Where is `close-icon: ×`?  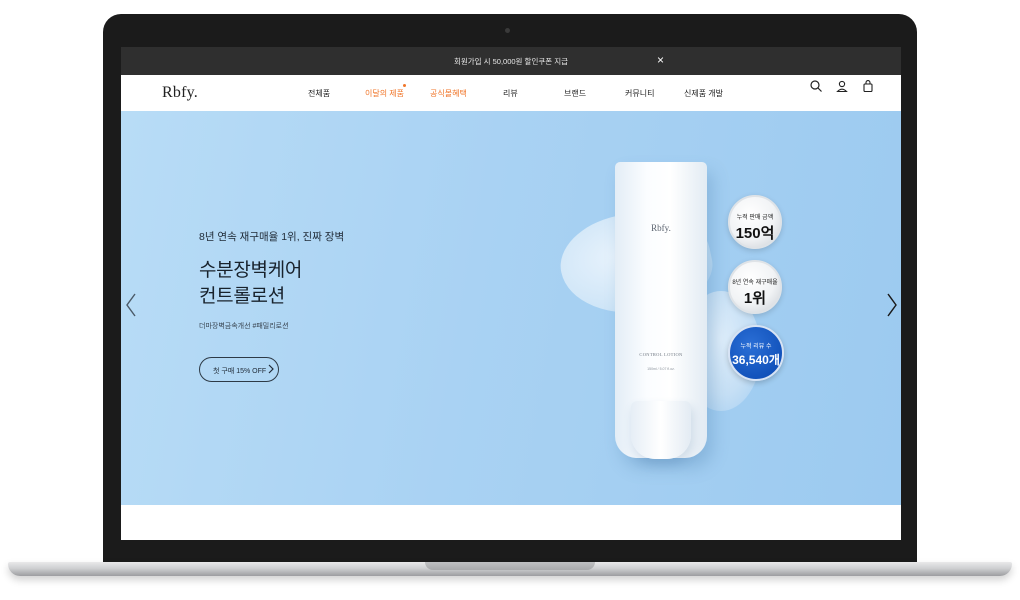 close-icon: × is located at coordinates (660, 60).